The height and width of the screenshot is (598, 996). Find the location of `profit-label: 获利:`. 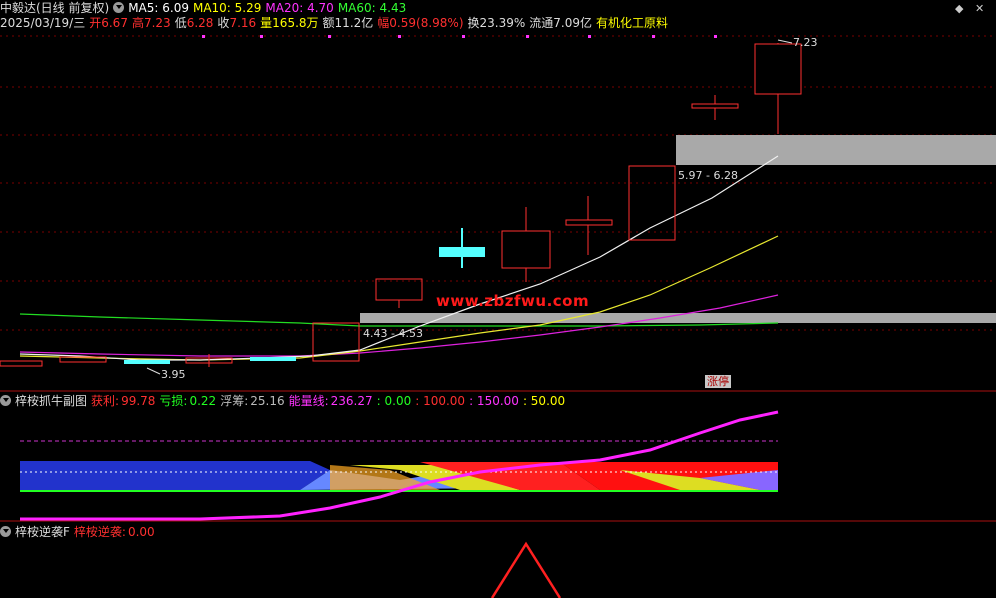

profit-label: 获利: is located at coordinates (105, 401).